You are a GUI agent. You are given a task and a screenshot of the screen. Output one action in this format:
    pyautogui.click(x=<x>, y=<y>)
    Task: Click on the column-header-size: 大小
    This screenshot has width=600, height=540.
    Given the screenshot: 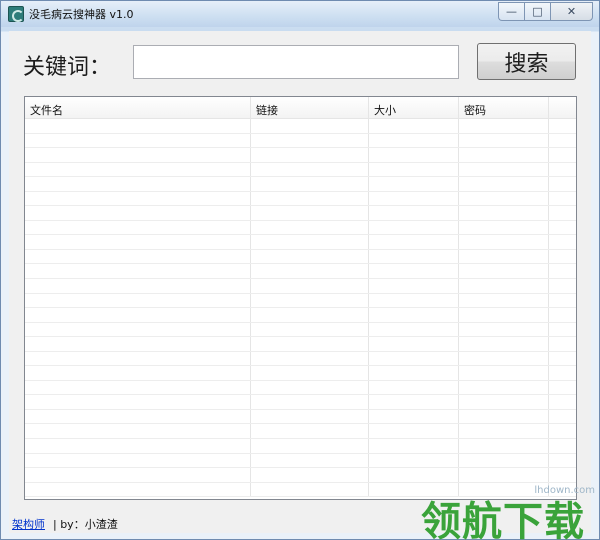 What is the action you would take?
    pyautogui.click(x=414, y=108)
    